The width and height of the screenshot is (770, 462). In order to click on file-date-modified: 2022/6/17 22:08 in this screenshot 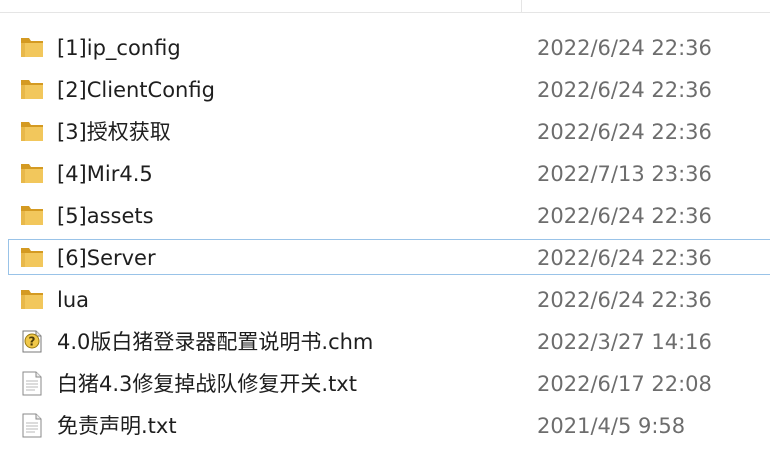, I will do `click(624, 384)`.